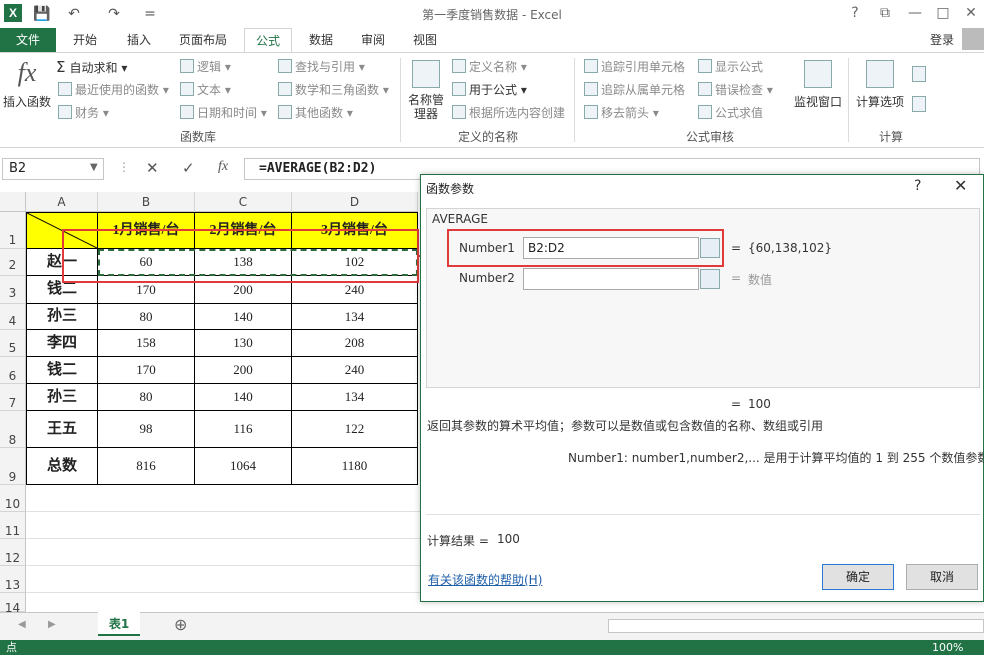 The width and height of the screenshot is (984, 655). Describe the element at coordinates (53, 169) in the screenshot. I see `name-box: B2` at that location.